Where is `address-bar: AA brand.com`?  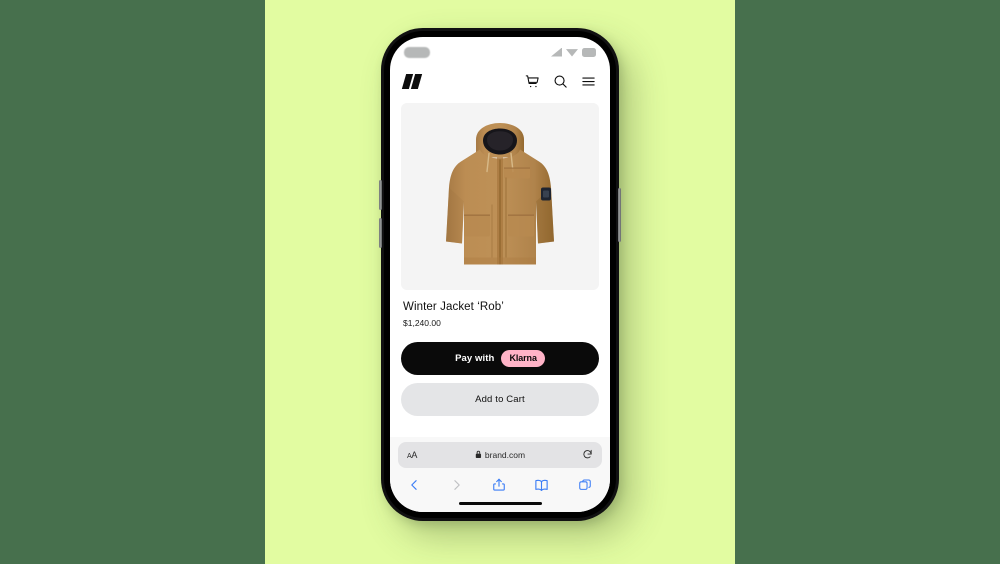 address-bar: AA brand.com is located at coordinates (500, 454).